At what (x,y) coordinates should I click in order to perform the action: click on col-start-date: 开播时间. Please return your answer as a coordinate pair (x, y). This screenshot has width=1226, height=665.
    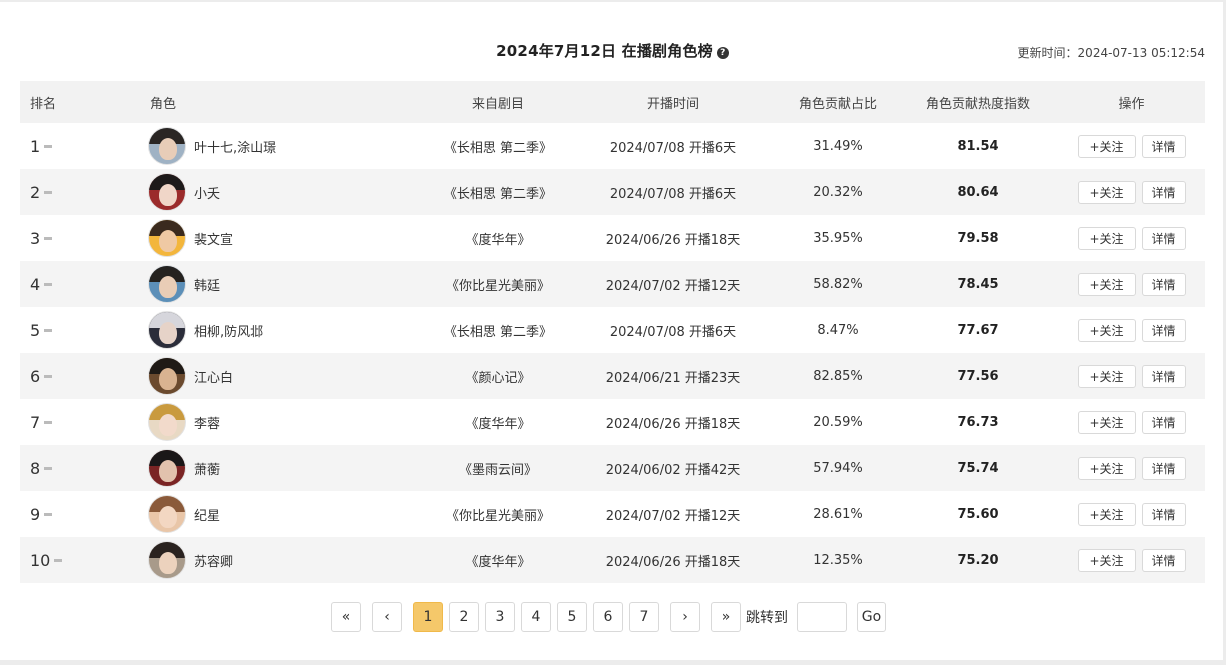
    Looking at the image, I should click on (672, 104).